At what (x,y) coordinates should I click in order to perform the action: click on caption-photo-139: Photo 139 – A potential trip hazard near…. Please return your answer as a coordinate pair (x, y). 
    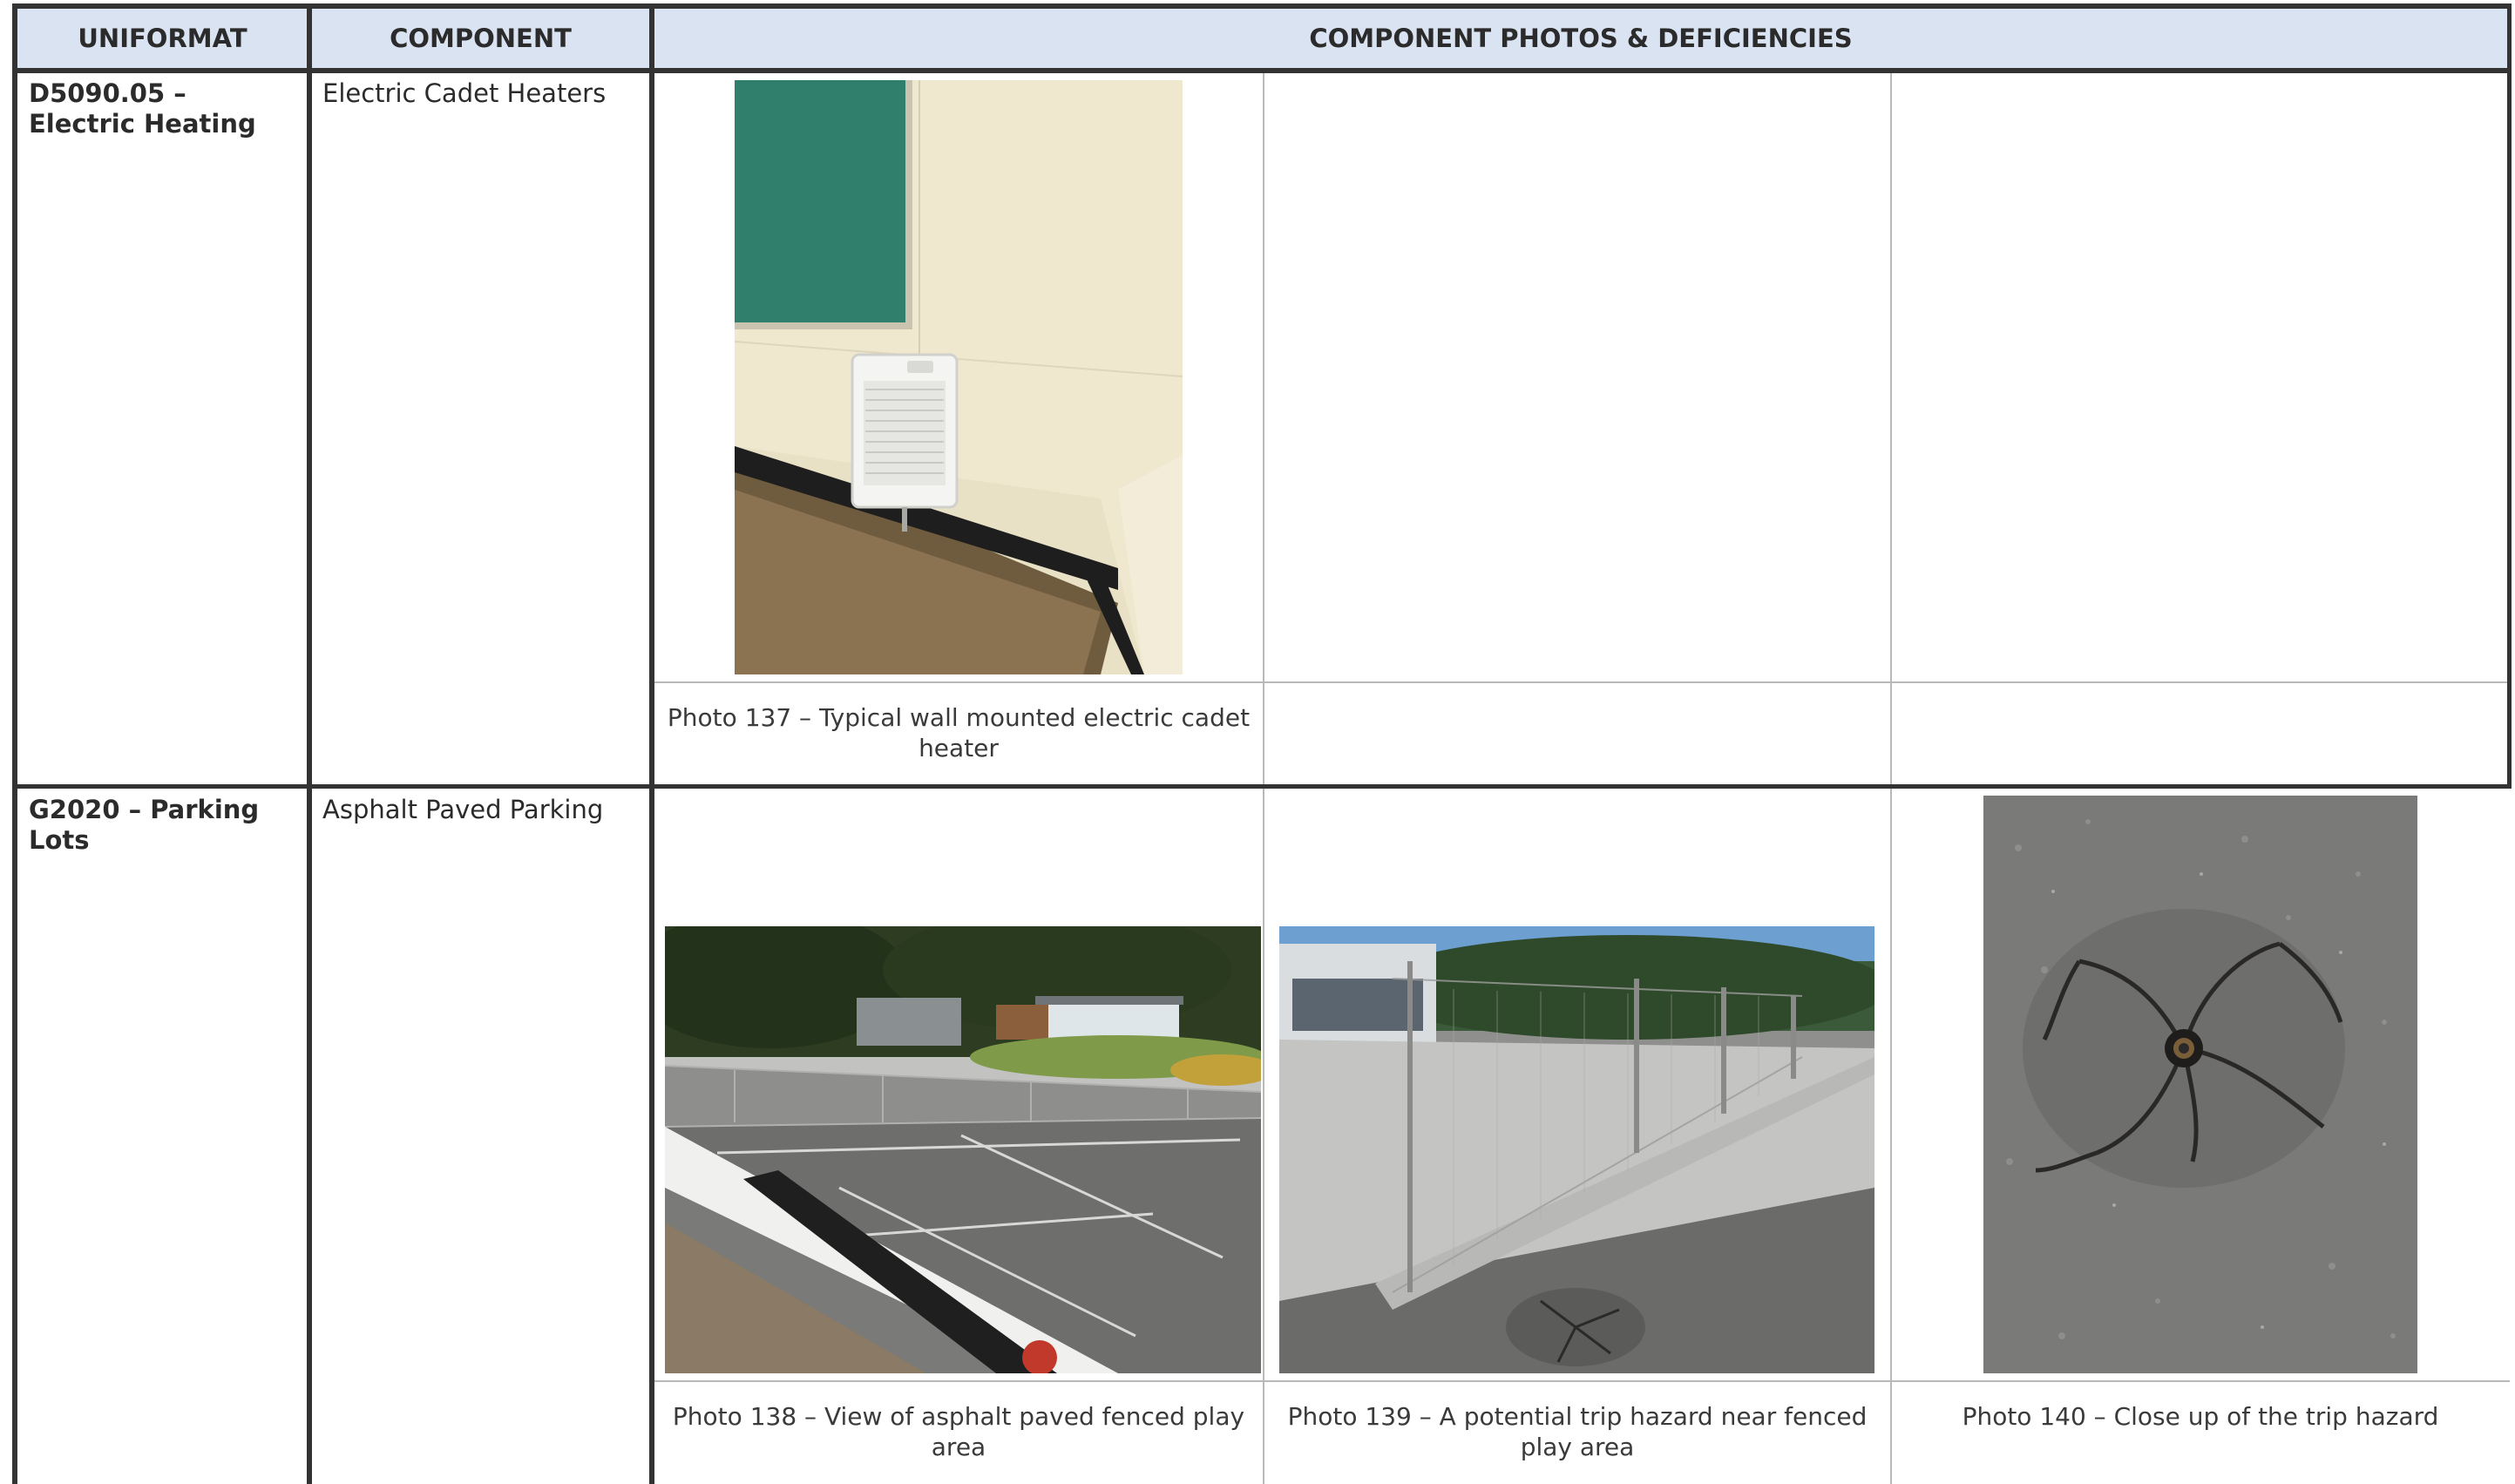
    Looking at the image, I should click on (1577, 1431).